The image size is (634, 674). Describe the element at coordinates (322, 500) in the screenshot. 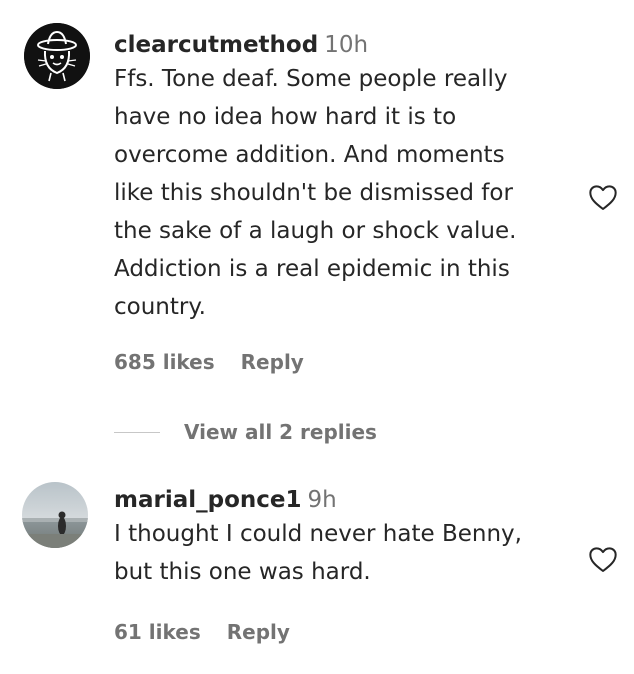

I see `timestamp: 9h` at that location.